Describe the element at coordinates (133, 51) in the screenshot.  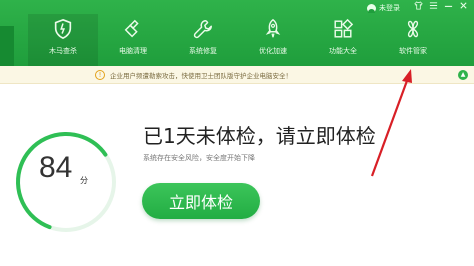
I see `tab-label: 电脑清理` at that location.